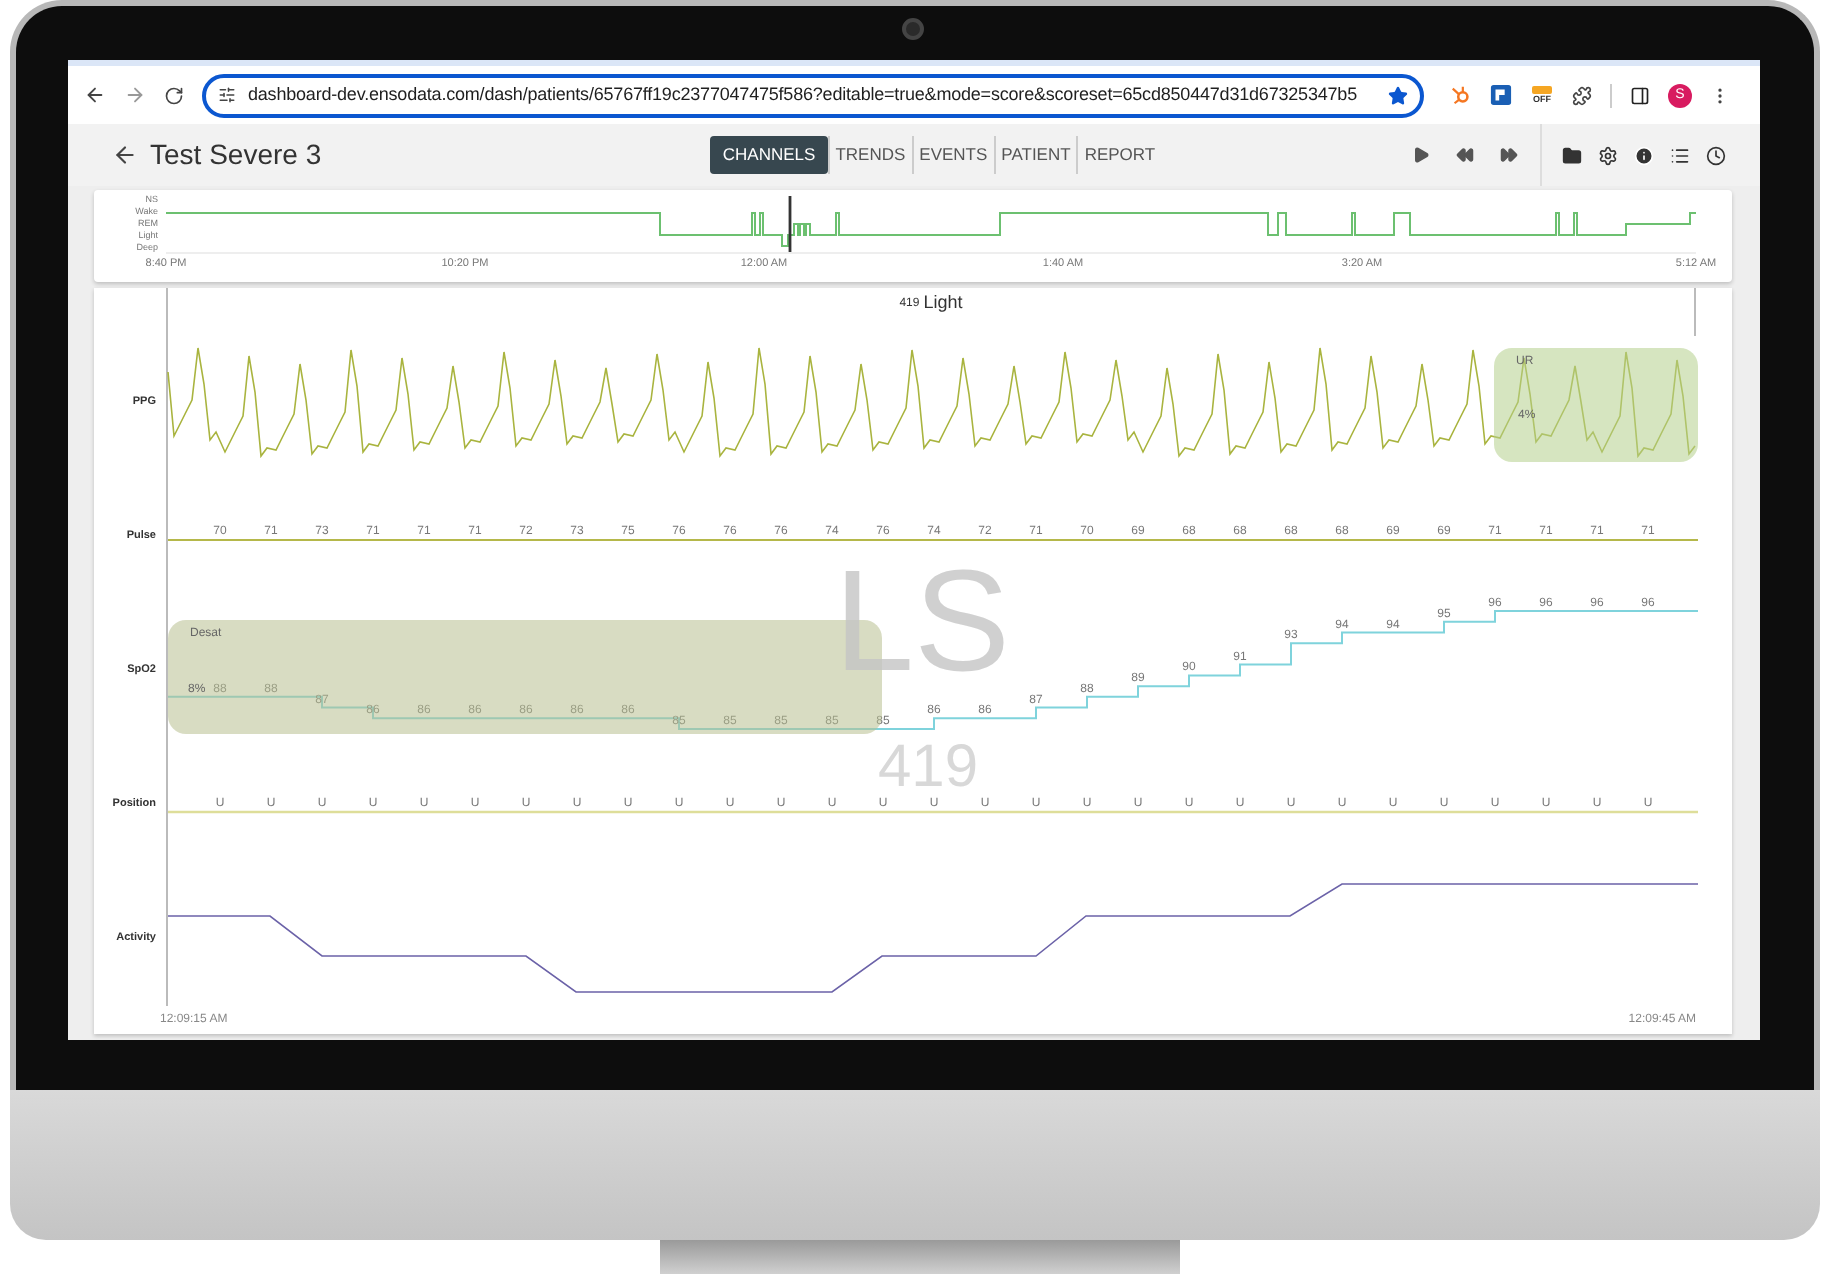  What do you see at coordinates (1716, 155) in the screenshot?
I see `clock-icon` at bounding box center [1716, 155].